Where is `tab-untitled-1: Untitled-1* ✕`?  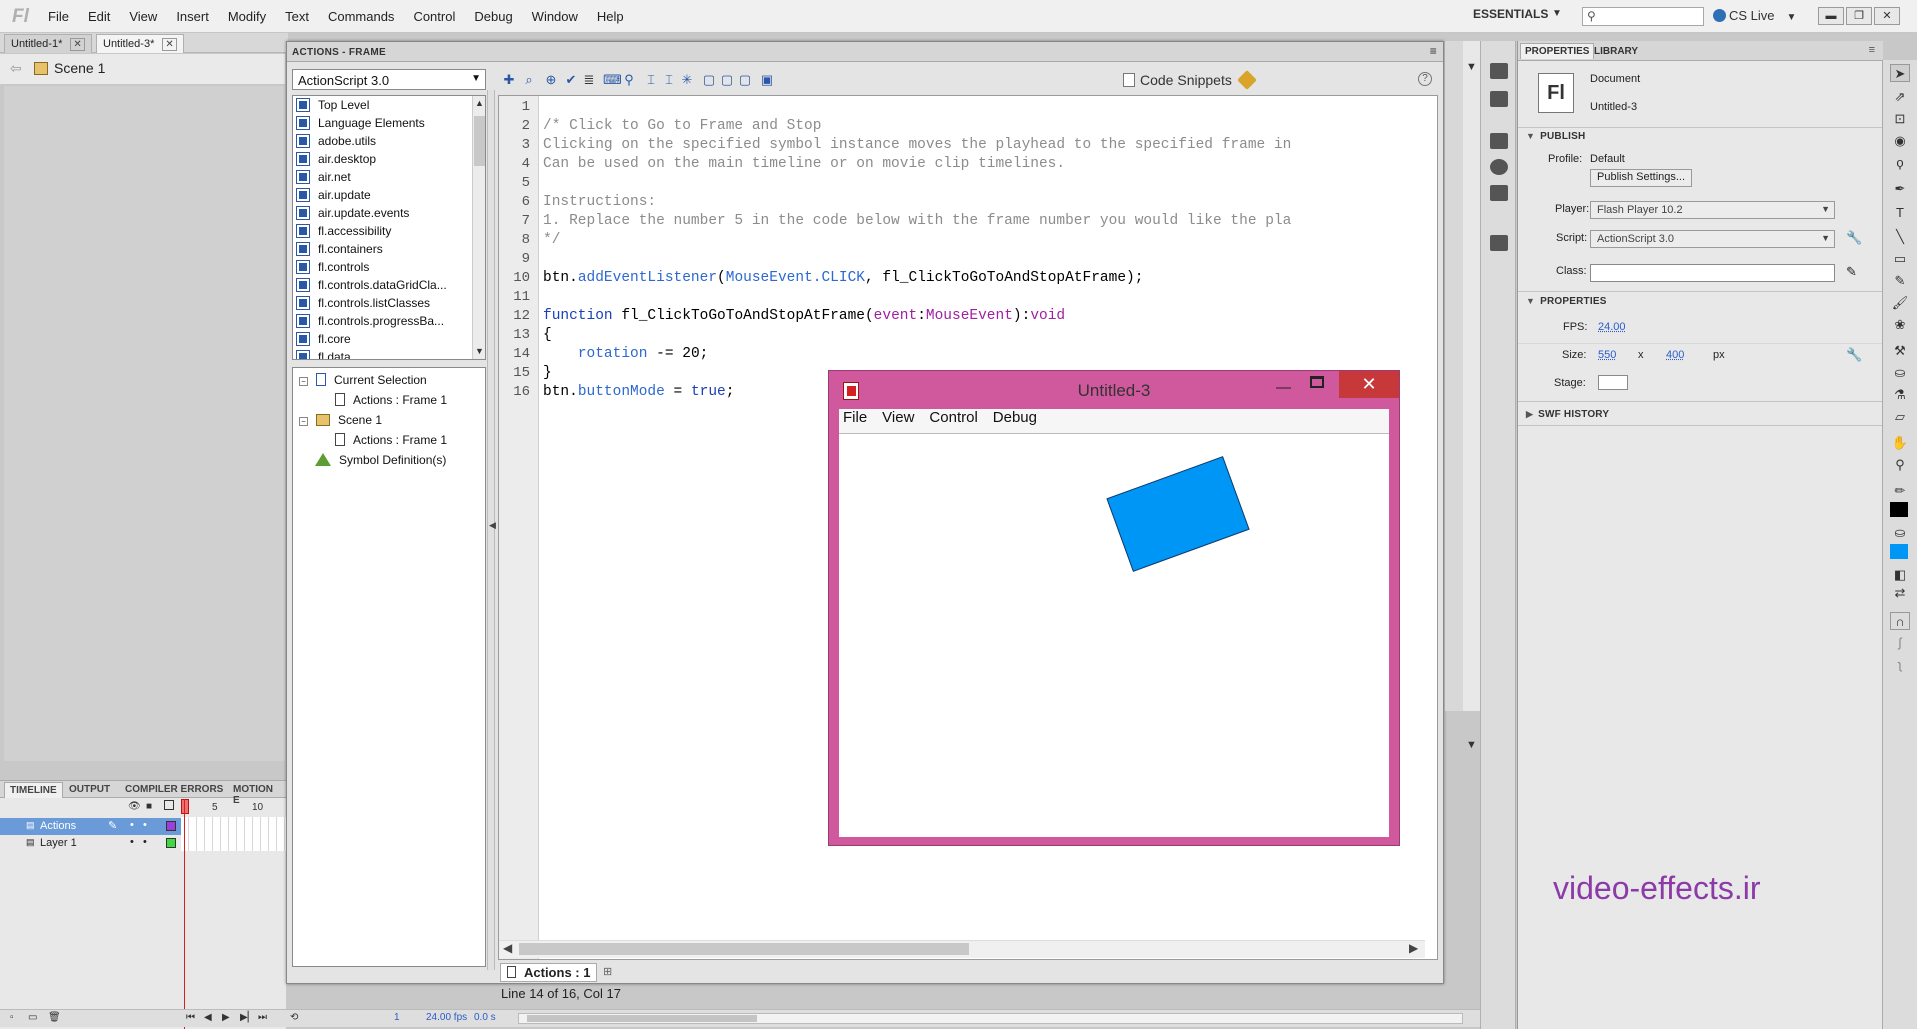 tab-untitled-1: Untitled-1* ✕ is located at coordinates (48, 43).